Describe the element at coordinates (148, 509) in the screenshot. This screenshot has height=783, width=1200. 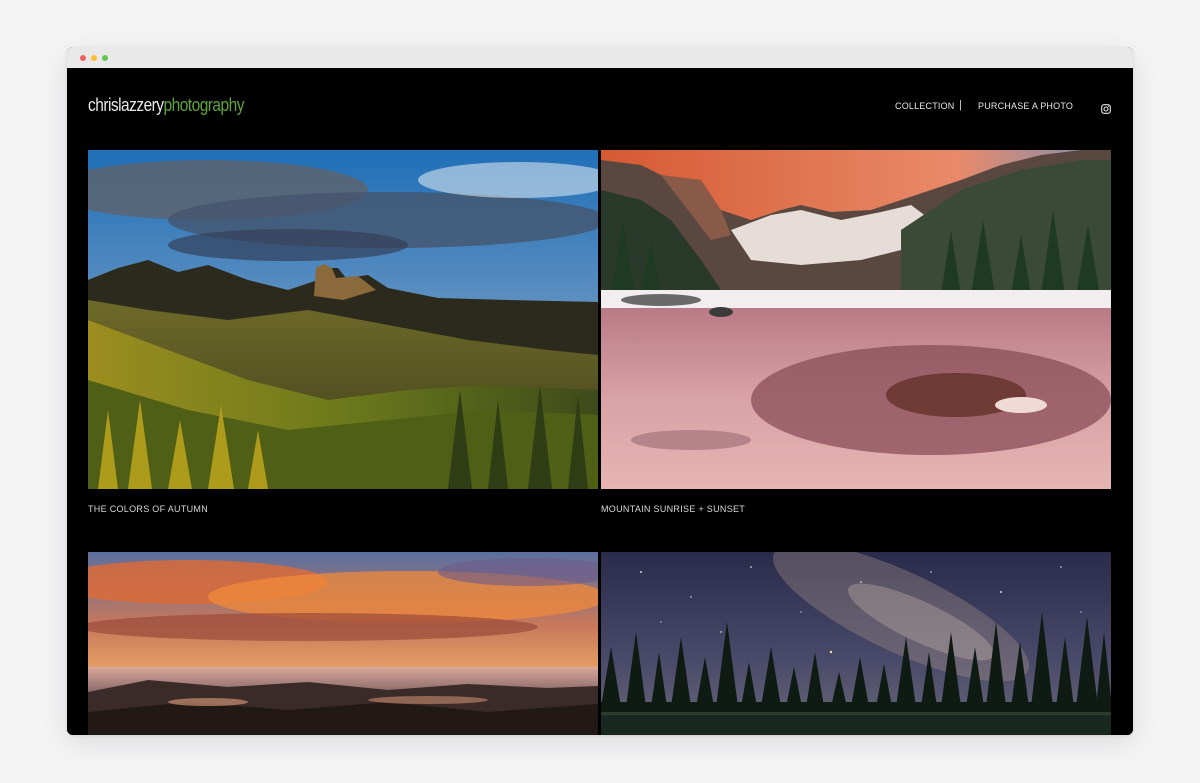
I see `gallery-caption-autumn: THE COLORS OF AUTUMN` at that location.